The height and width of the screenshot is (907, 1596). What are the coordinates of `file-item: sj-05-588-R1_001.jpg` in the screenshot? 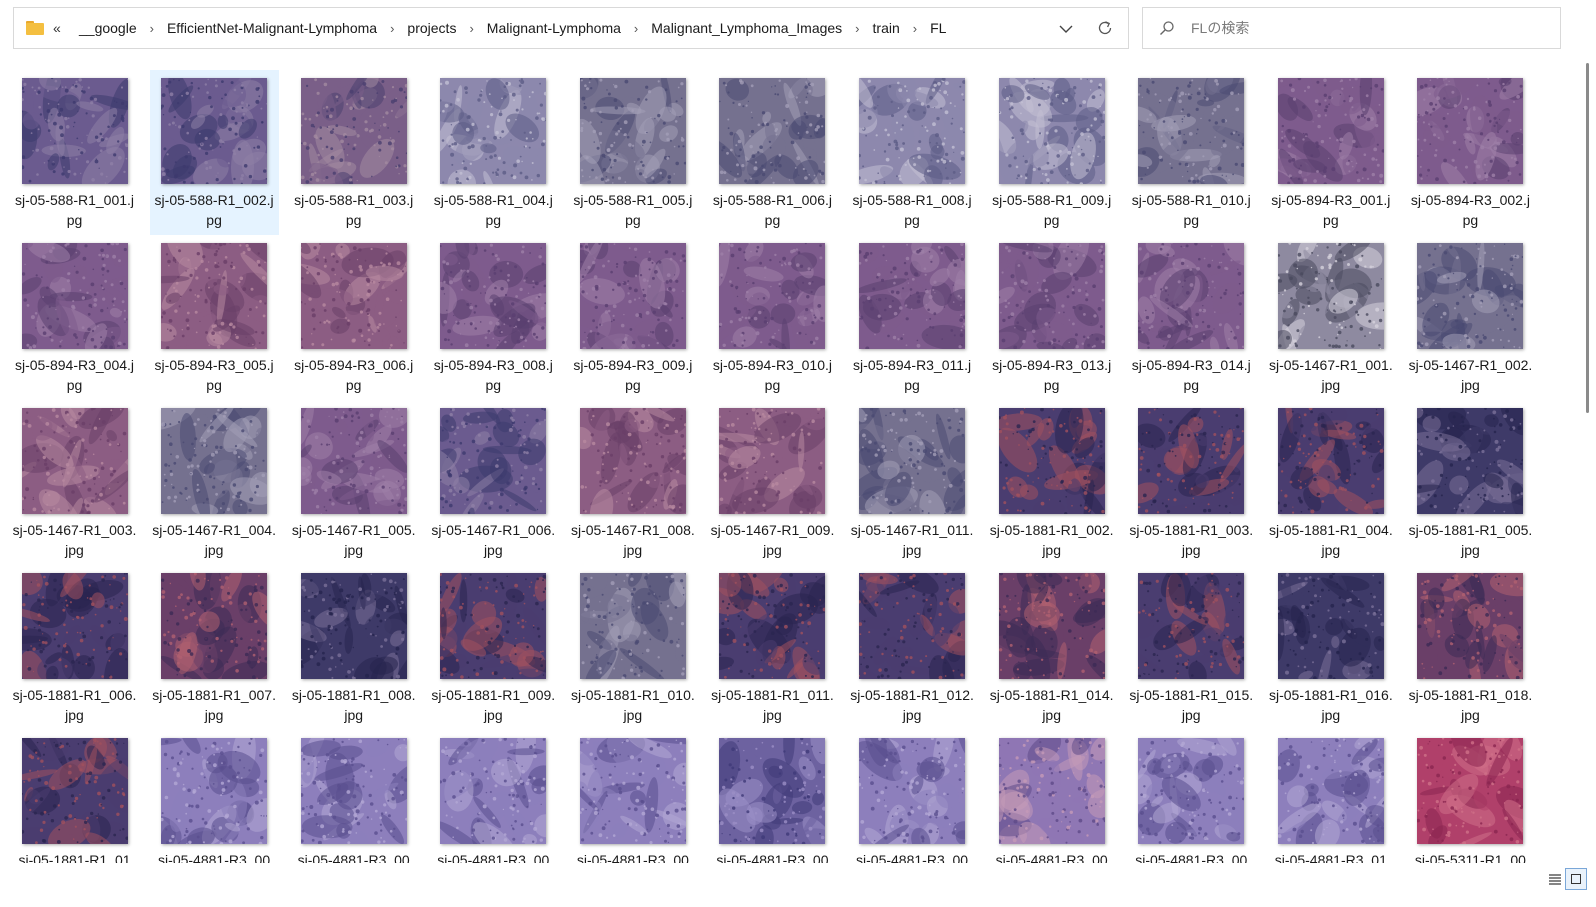 It's located at (74, 152).